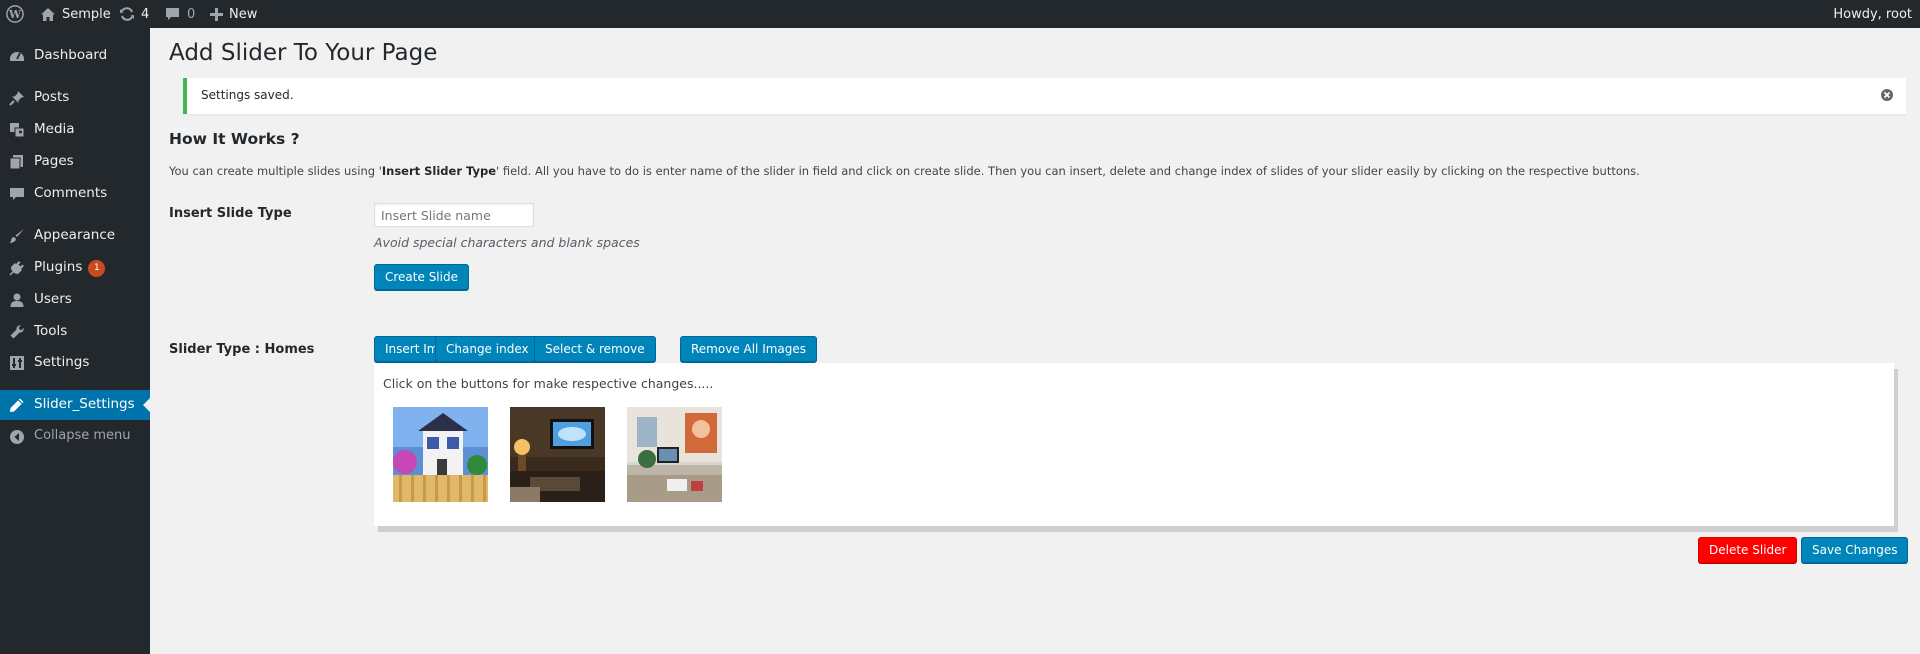  What do you see at coordinates (75, 332) in the screenshot?
I see `sidebar-item-tools: Tools` at bounding box center [75, 332].